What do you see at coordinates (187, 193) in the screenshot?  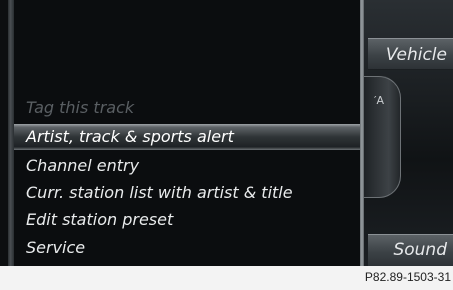 I see `menu-item-station-list: Curr. station list with artist & title` at bounding box center [187, 193].